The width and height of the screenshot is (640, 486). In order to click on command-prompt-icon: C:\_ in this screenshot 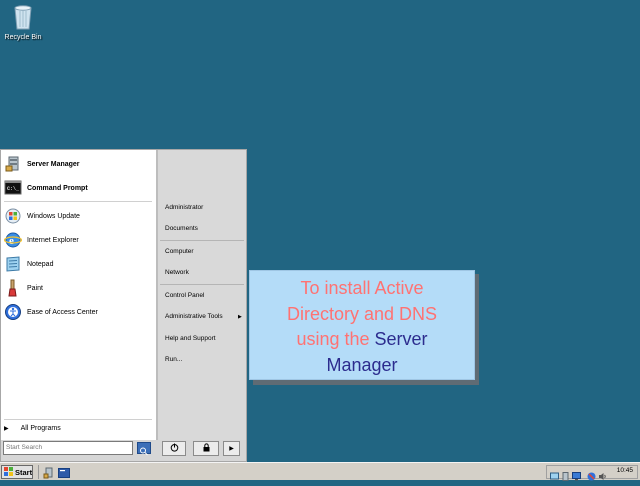, I will do `click(13, 188)`.